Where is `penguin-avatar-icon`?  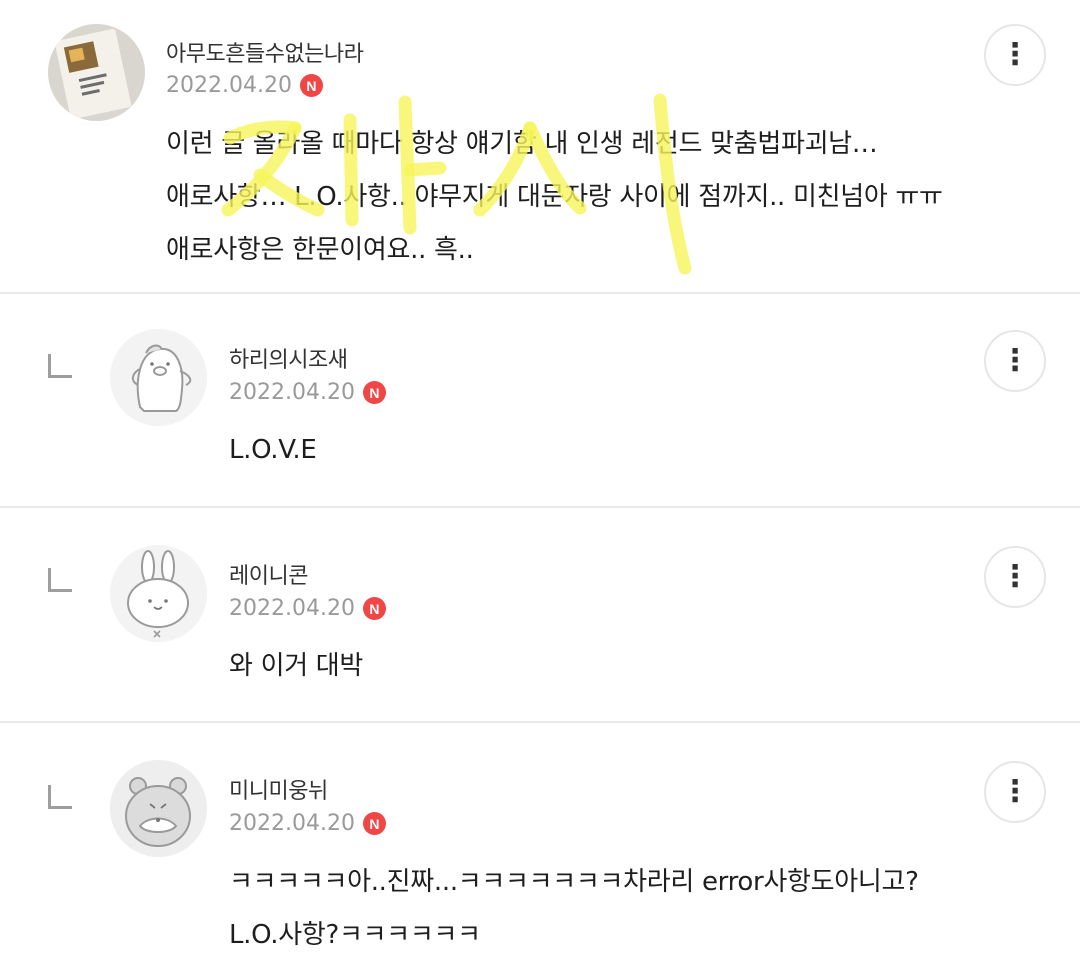
penguin-avatar-icon is located at coordinates (158, 377).